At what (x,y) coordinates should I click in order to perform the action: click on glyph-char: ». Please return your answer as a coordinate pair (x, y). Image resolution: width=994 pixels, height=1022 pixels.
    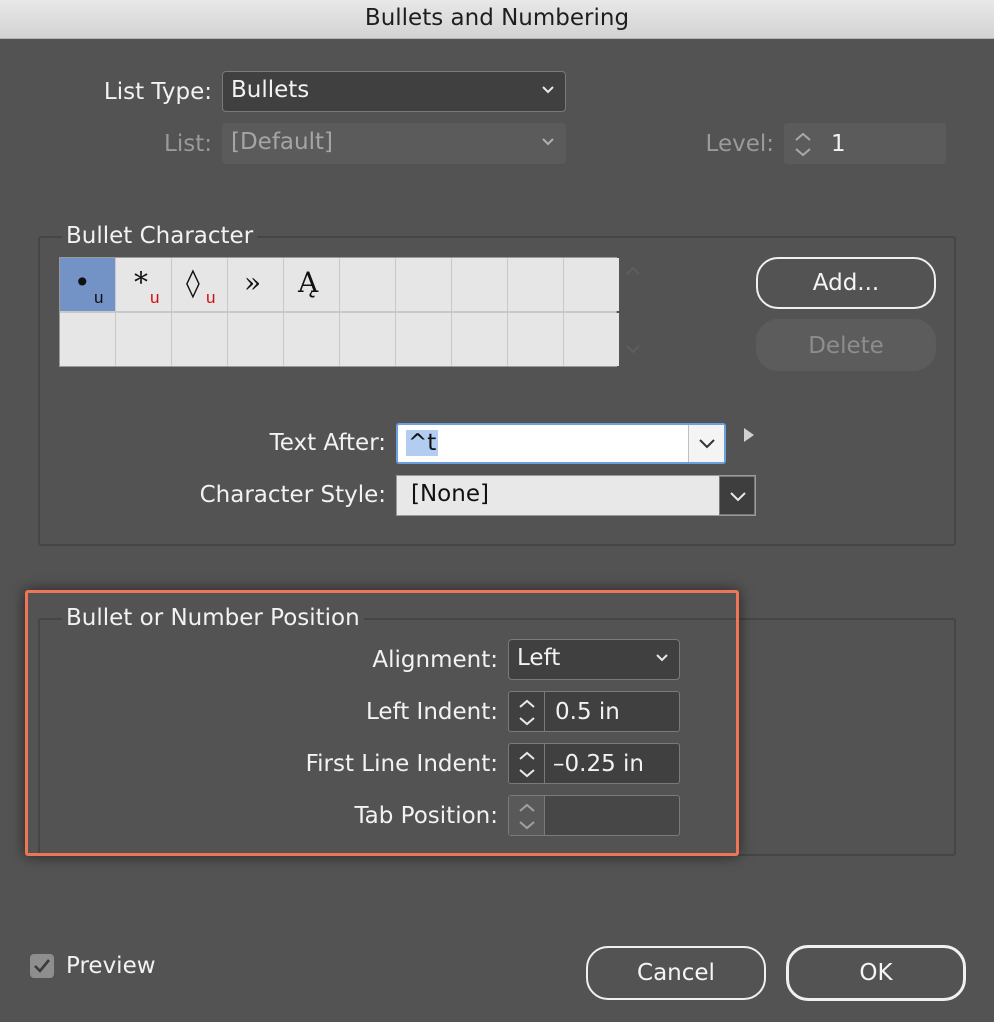
    Looking at the image, I should click on (253, 282).